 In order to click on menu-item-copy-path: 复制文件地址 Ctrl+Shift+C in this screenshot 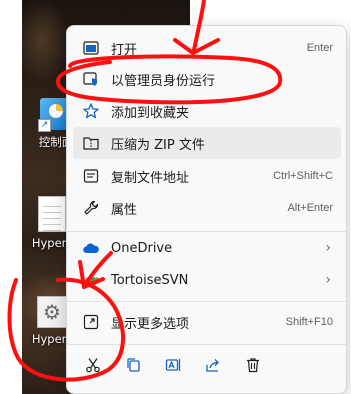, I will do `click(207, 176)`.